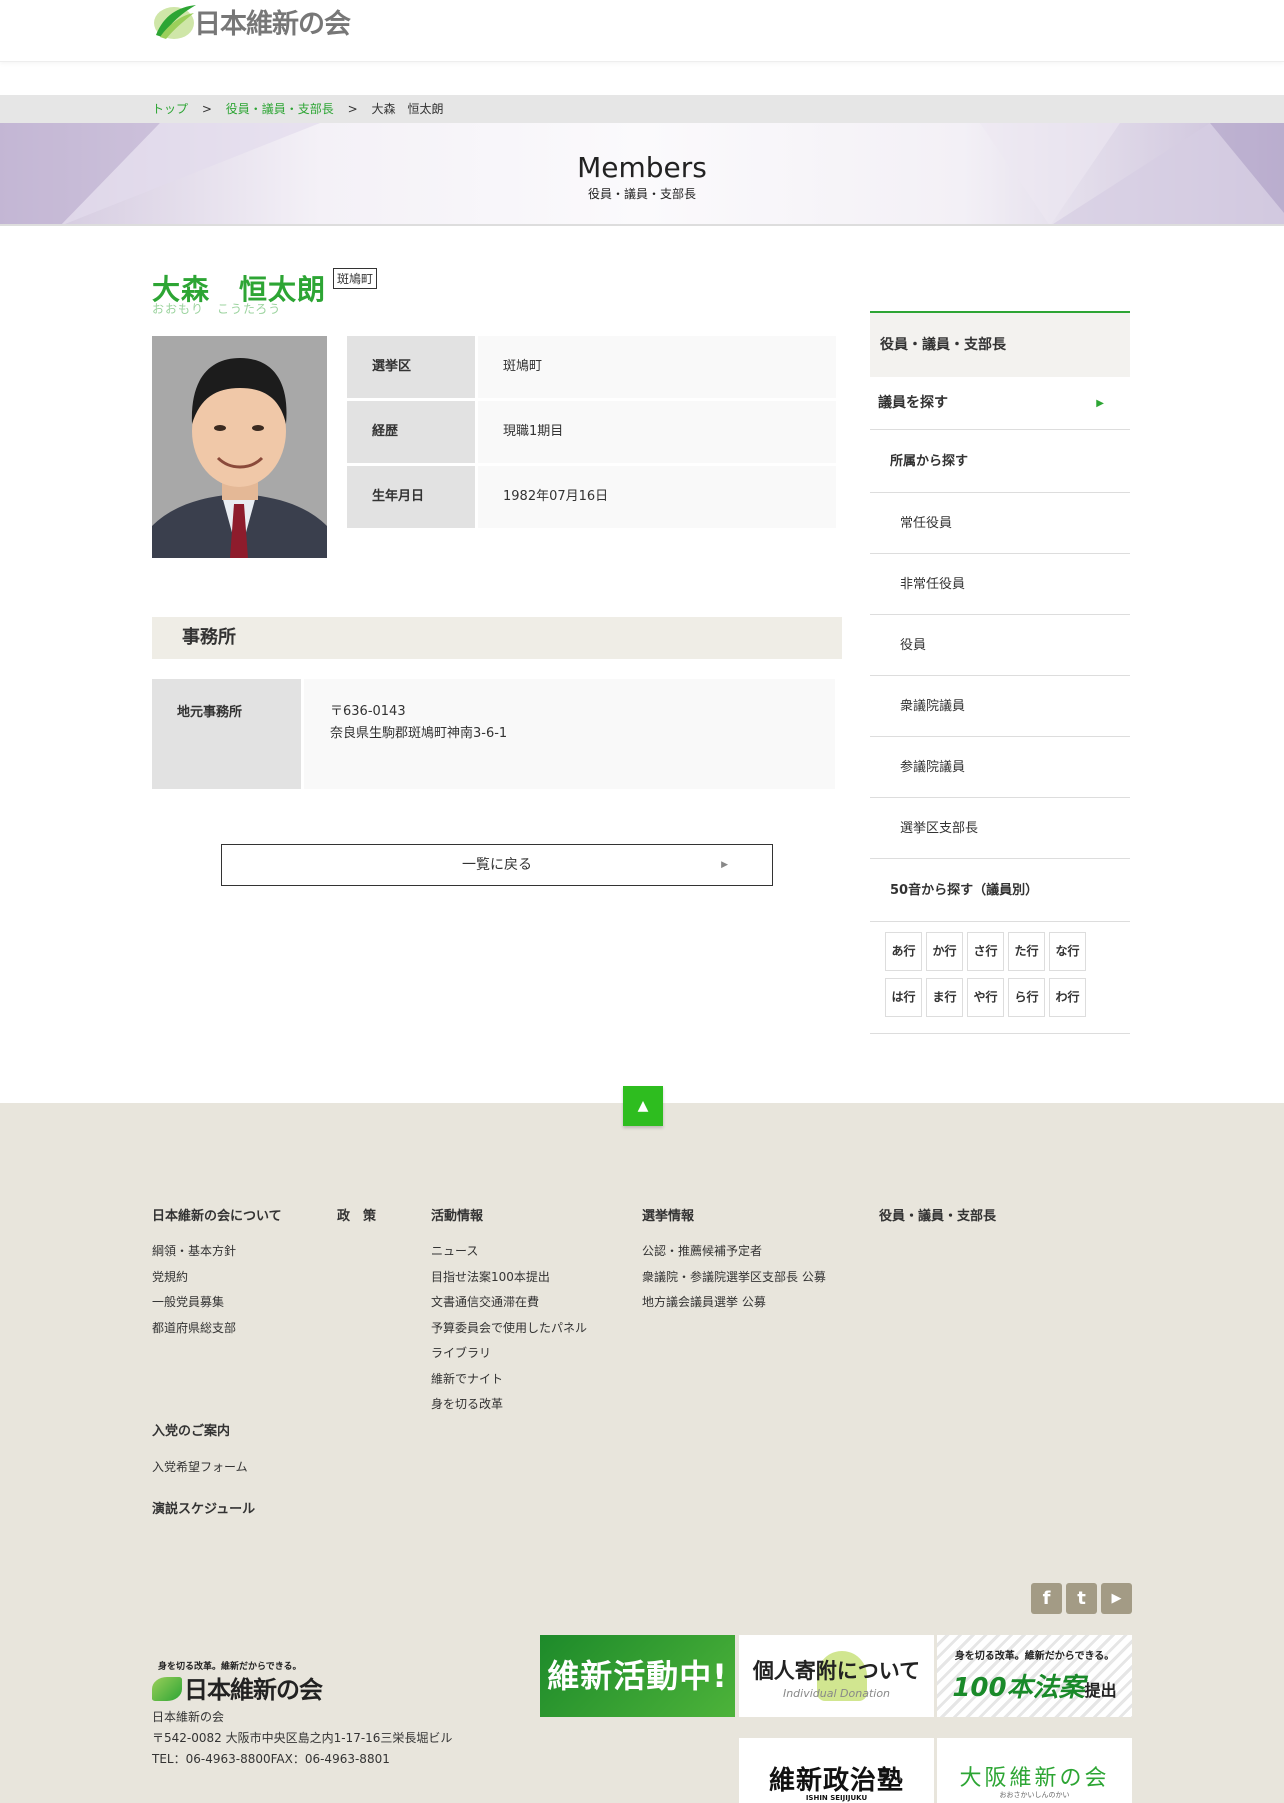 The width and height of the screenshot is (1284, 1803). I want to click on kana-button-ya: や行, so click(985, 997).